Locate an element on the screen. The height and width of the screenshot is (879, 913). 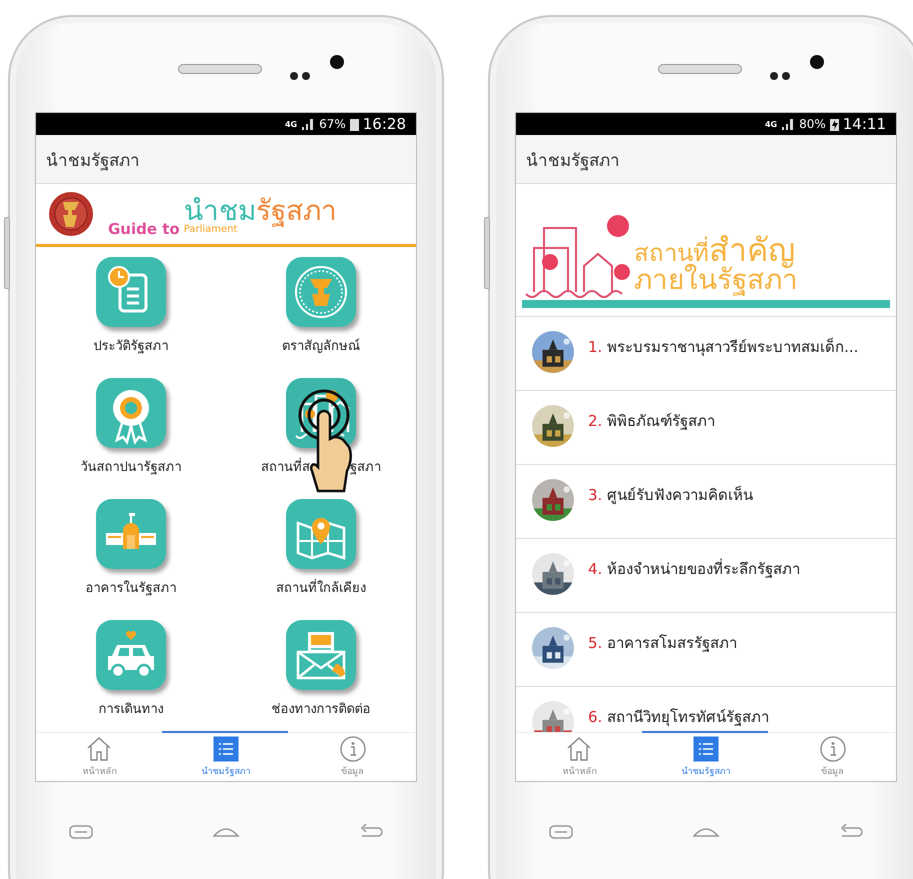
menu-tile: การเดินทาง is located at coordinates (131, 670).